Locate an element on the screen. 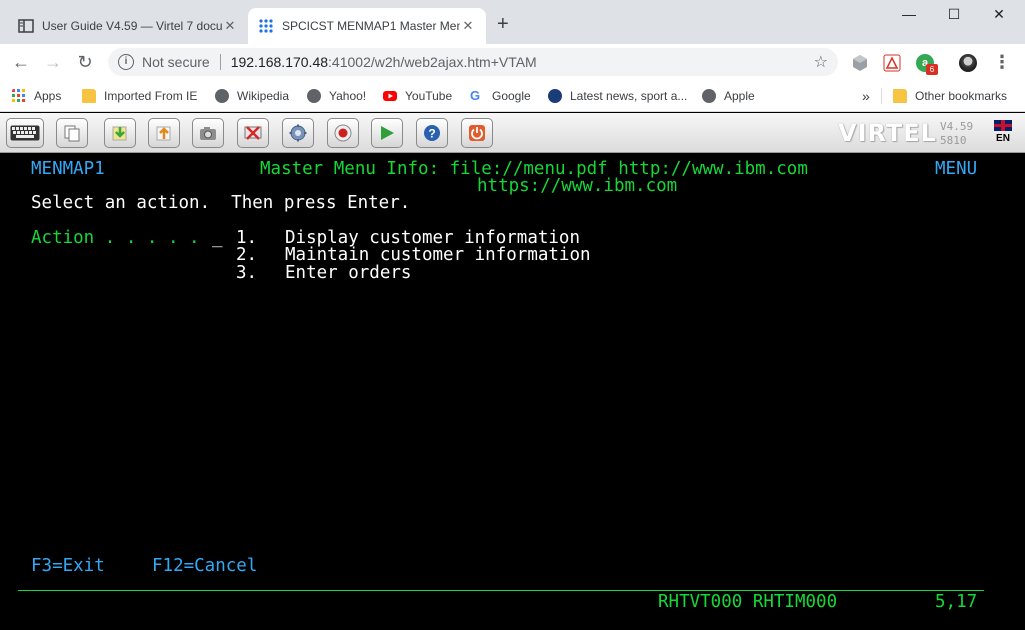 Image resolution: width=1025 pixels, height=630 pixels. extension-badge: 6 is located at coordinates (932, 69).